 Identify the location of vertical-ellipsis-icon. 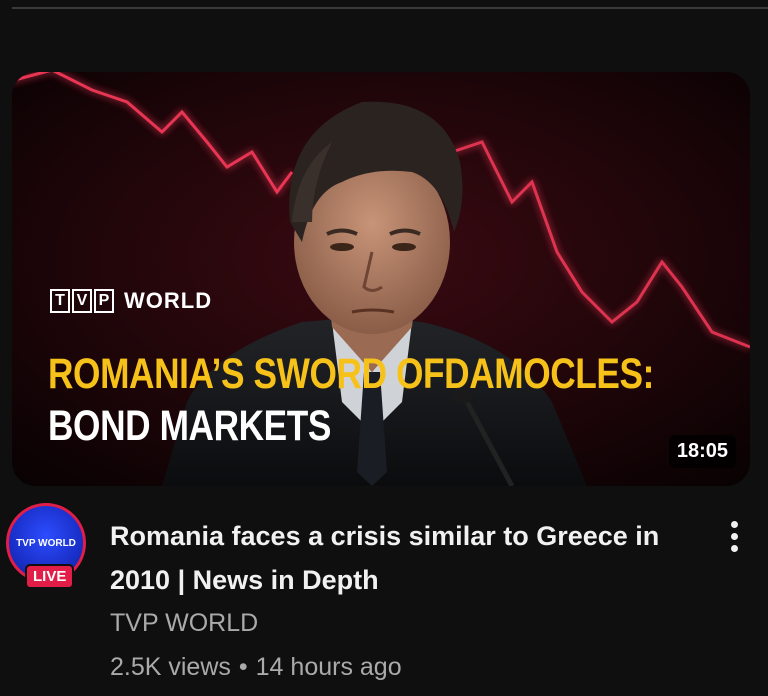
(734, 524).